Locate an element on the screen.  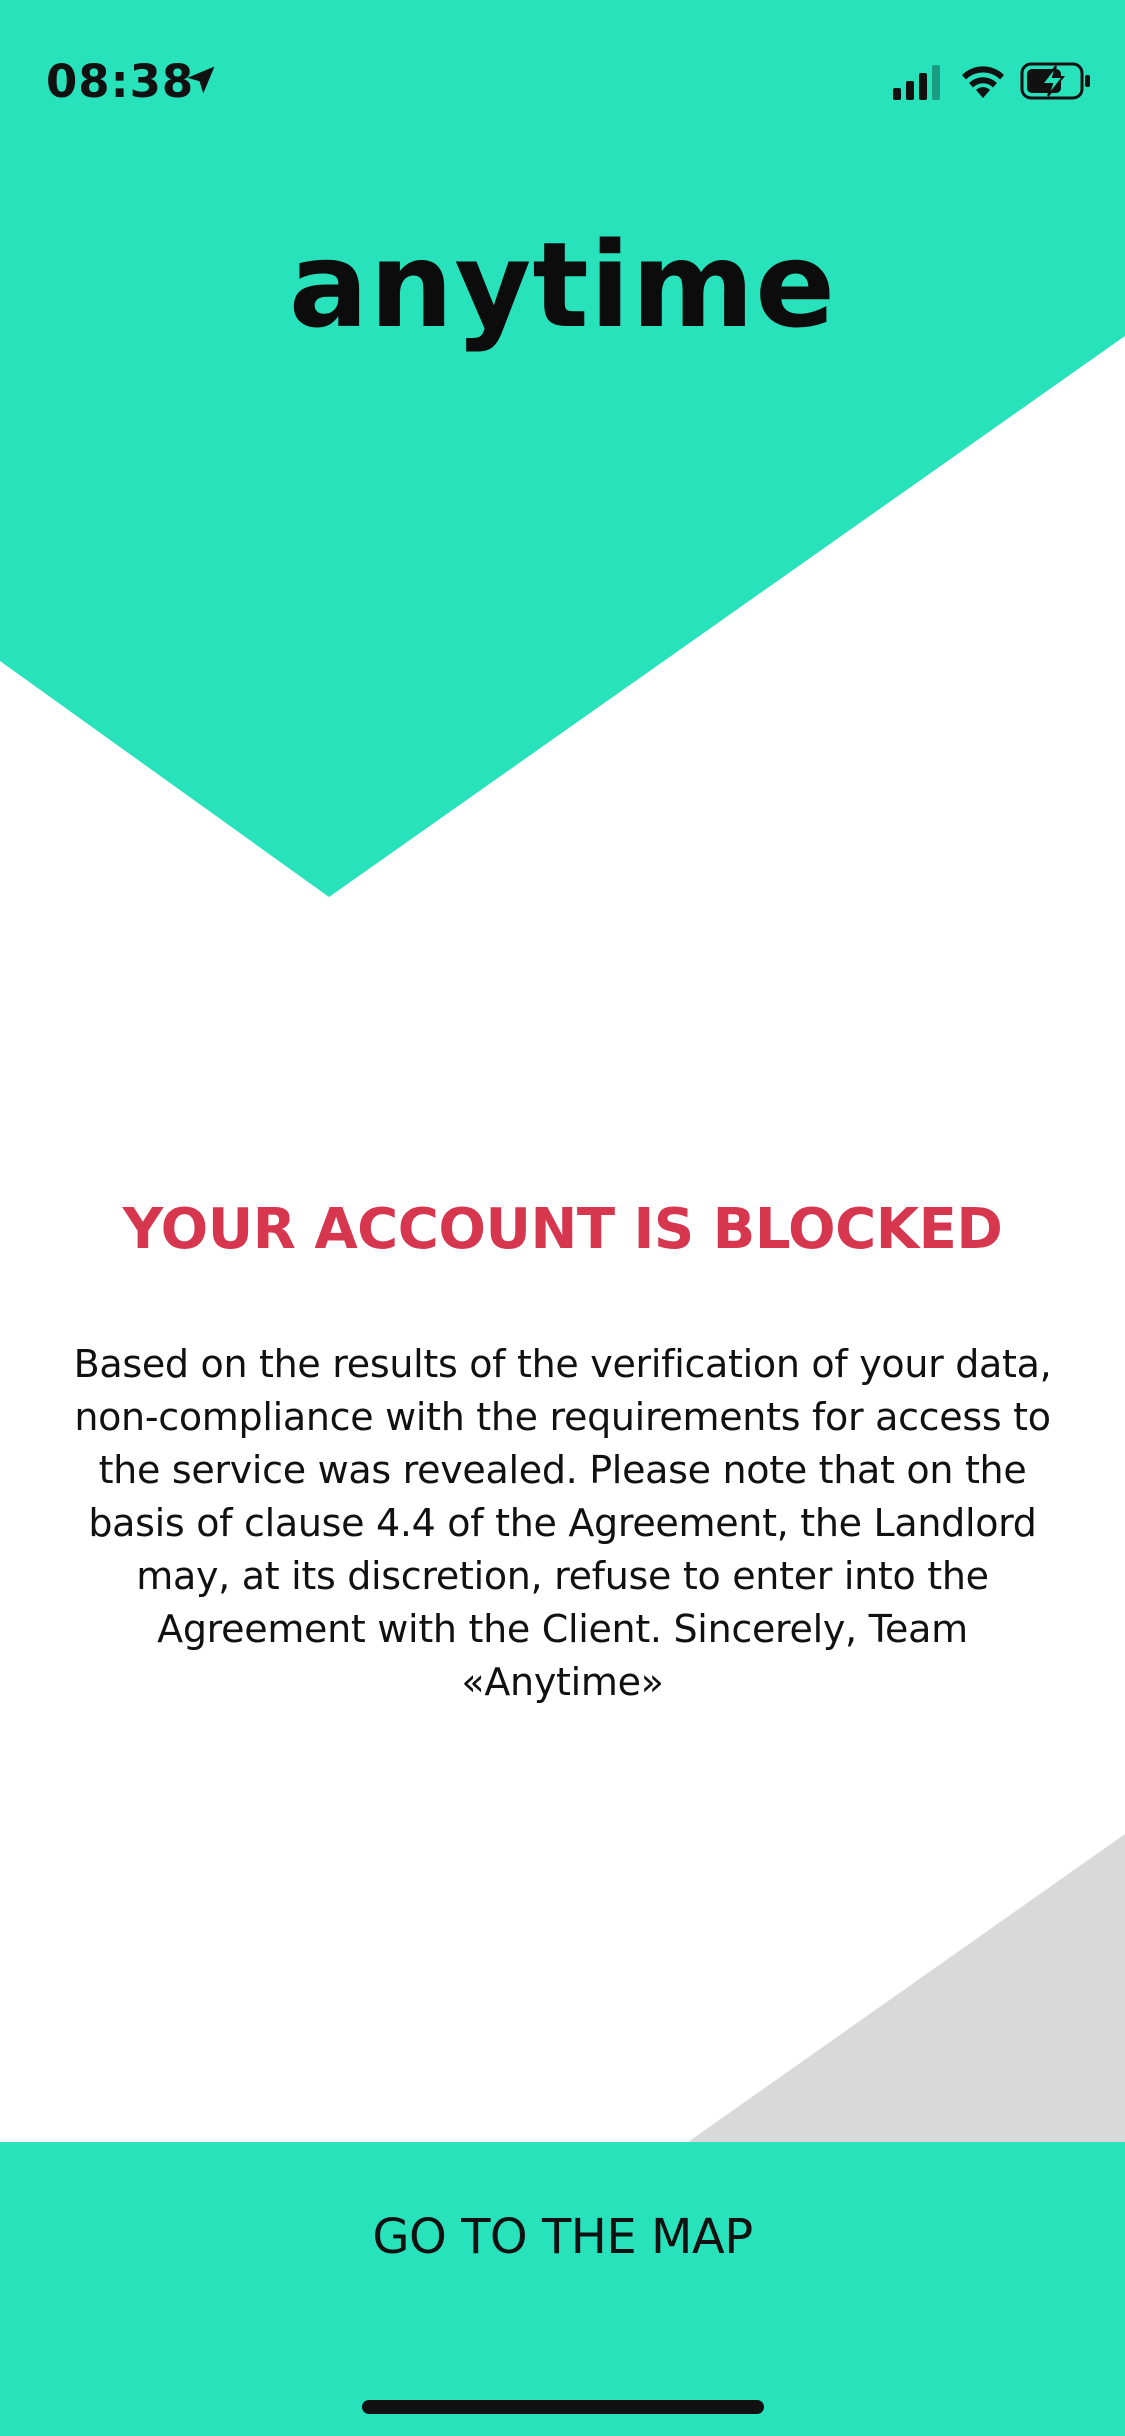
wifi-icon is located at coordinates (983, 82).